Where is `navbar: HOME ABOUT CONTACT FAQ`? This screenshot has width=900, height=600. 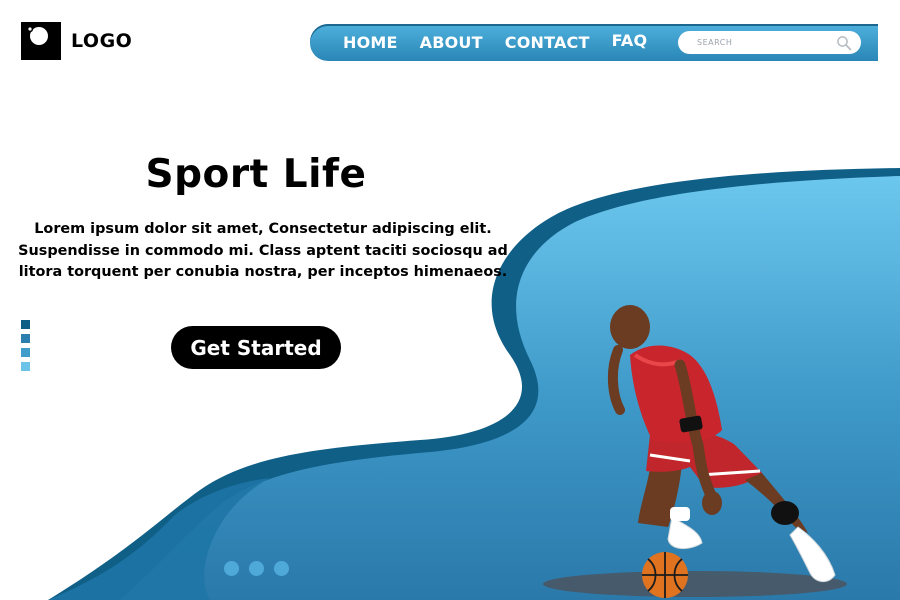
navbar: HOME ABOUT CONTACT FAQ is located at coordinates (594, 42).